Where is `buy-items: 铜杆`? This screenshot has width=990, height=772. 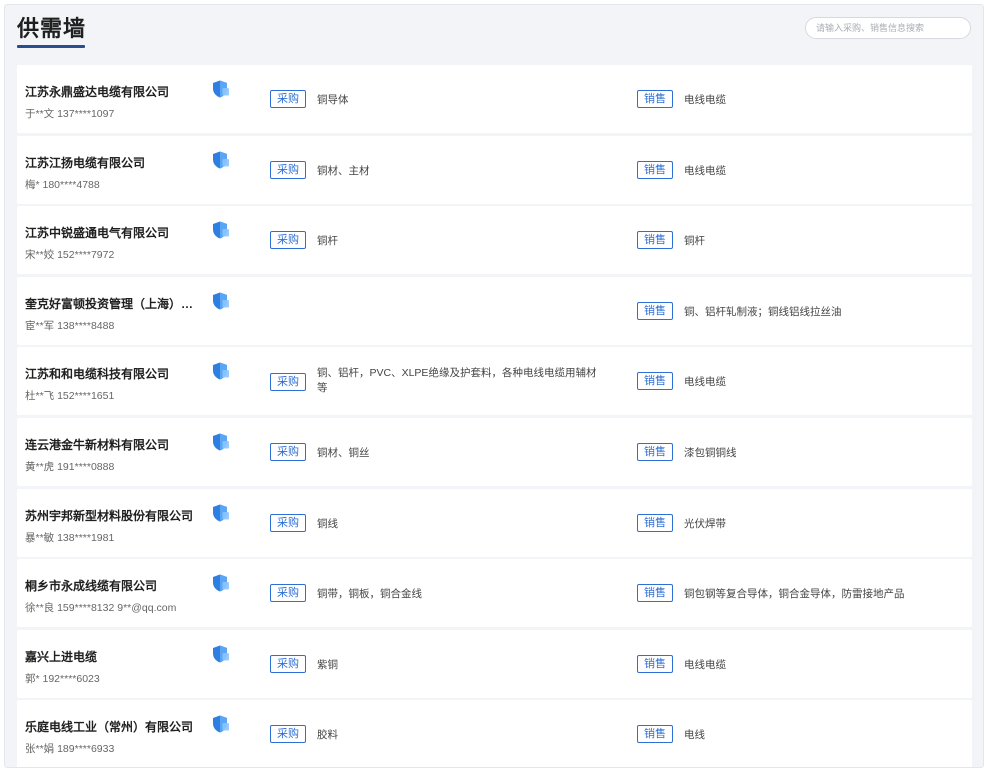 buy-items: 铜杆 is located at coordinates (327, 241).